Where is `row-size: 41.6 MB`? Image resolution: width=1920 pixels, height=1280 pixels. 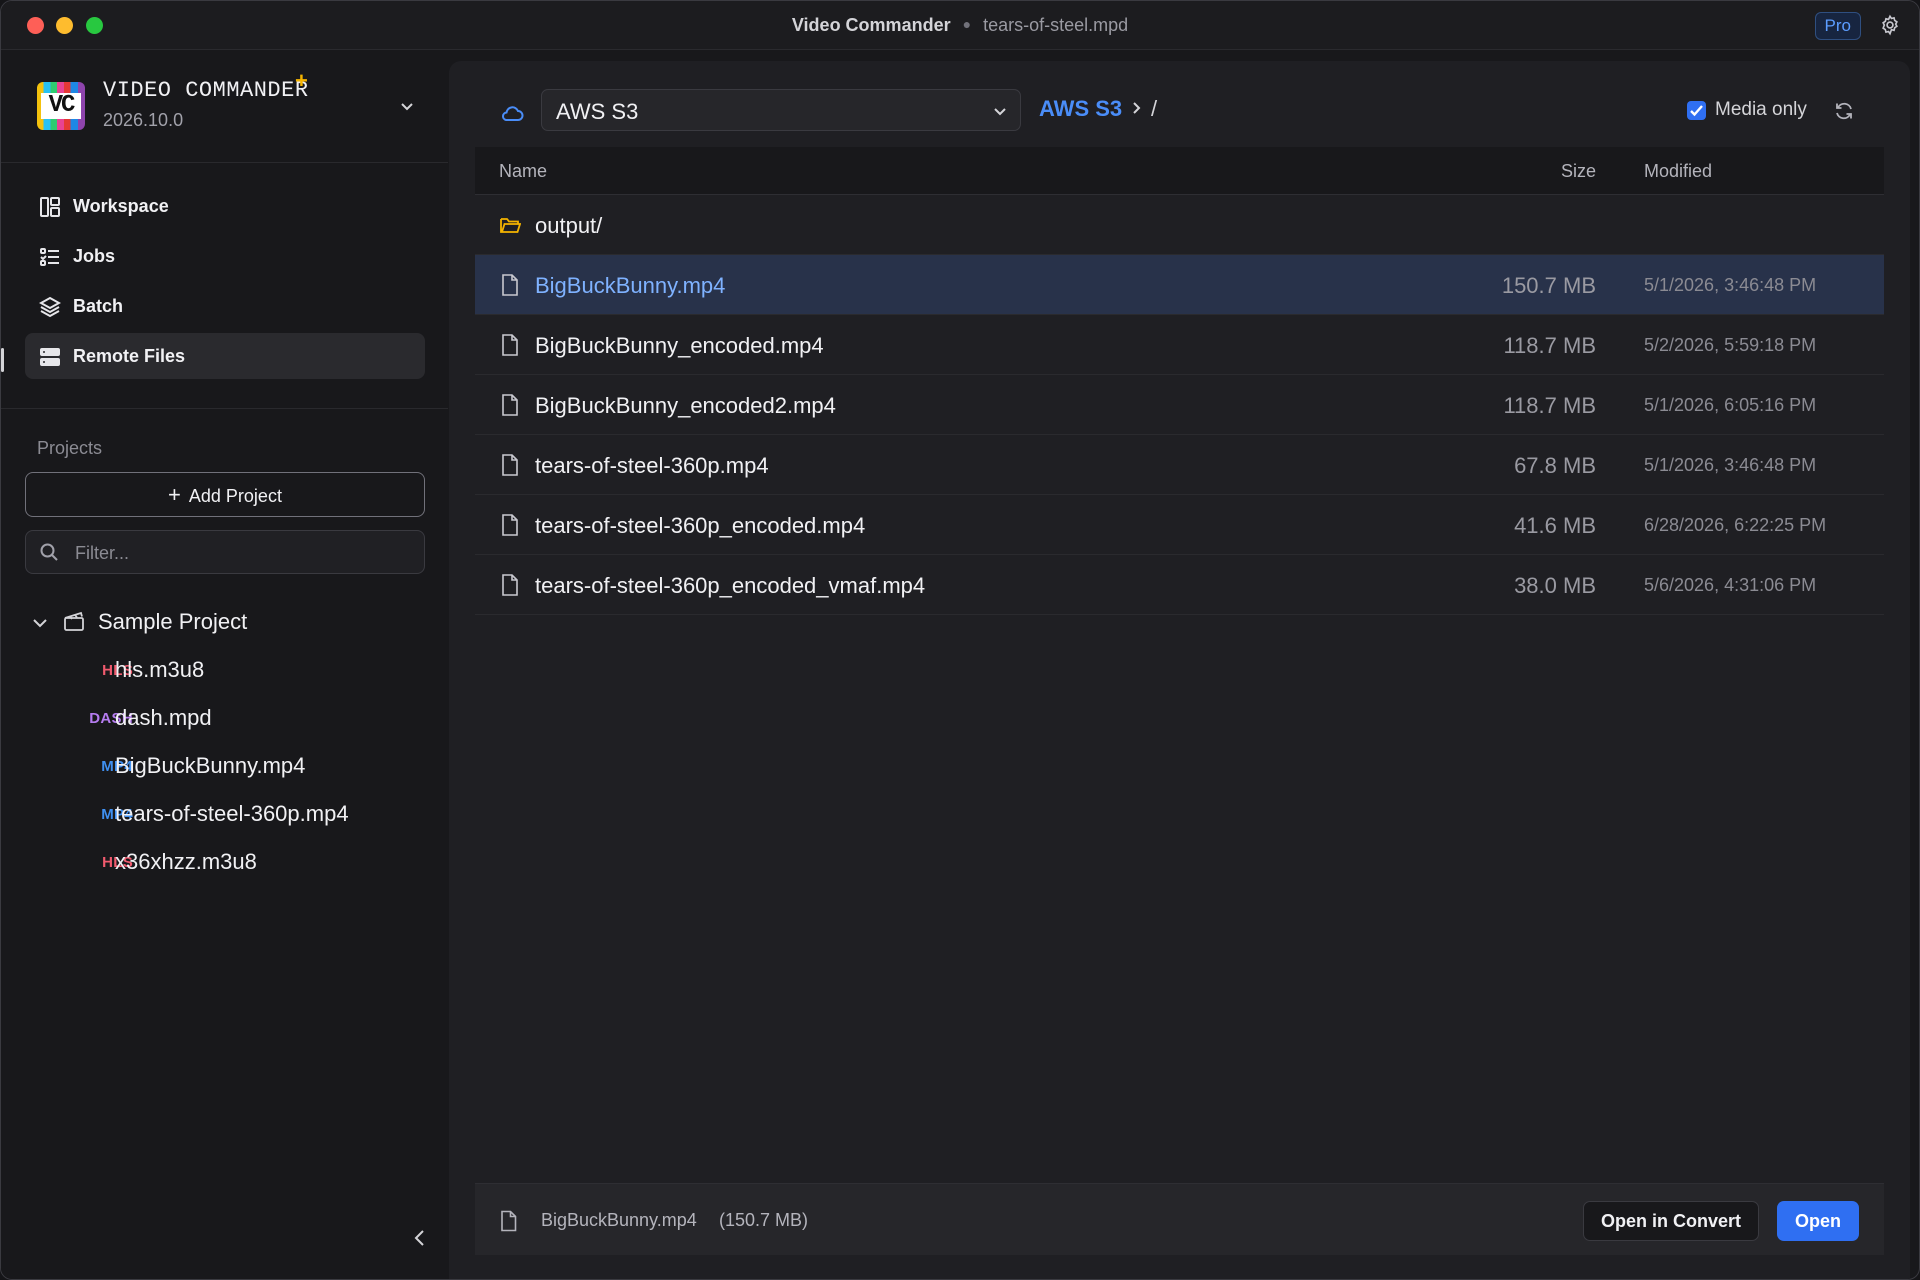 row-size: 41.6 MB is located at coordinates (1555, 525).